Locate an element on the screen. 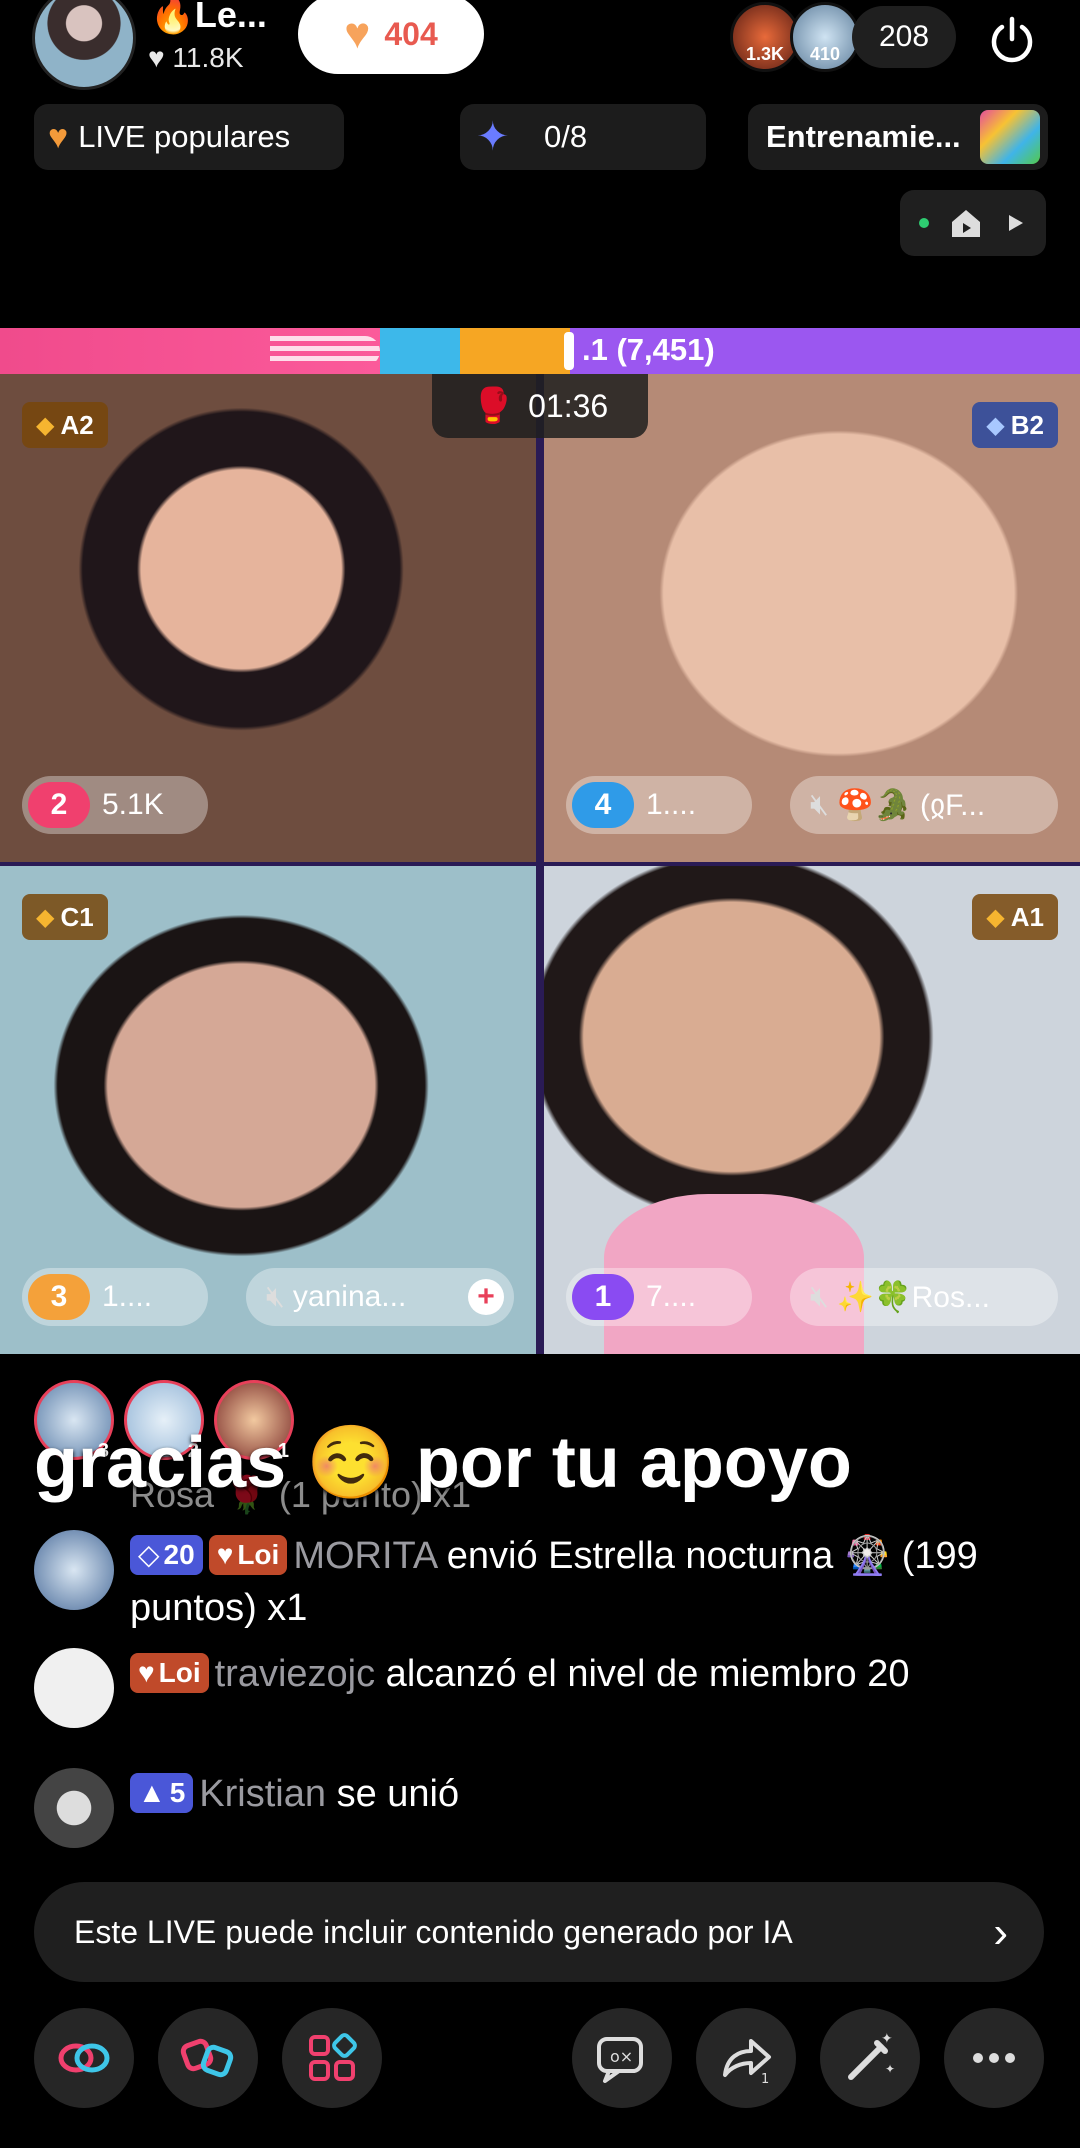 This screenshot has width=1080, height=2148. viewer-count: 208 is located at coordinates (904, 37).